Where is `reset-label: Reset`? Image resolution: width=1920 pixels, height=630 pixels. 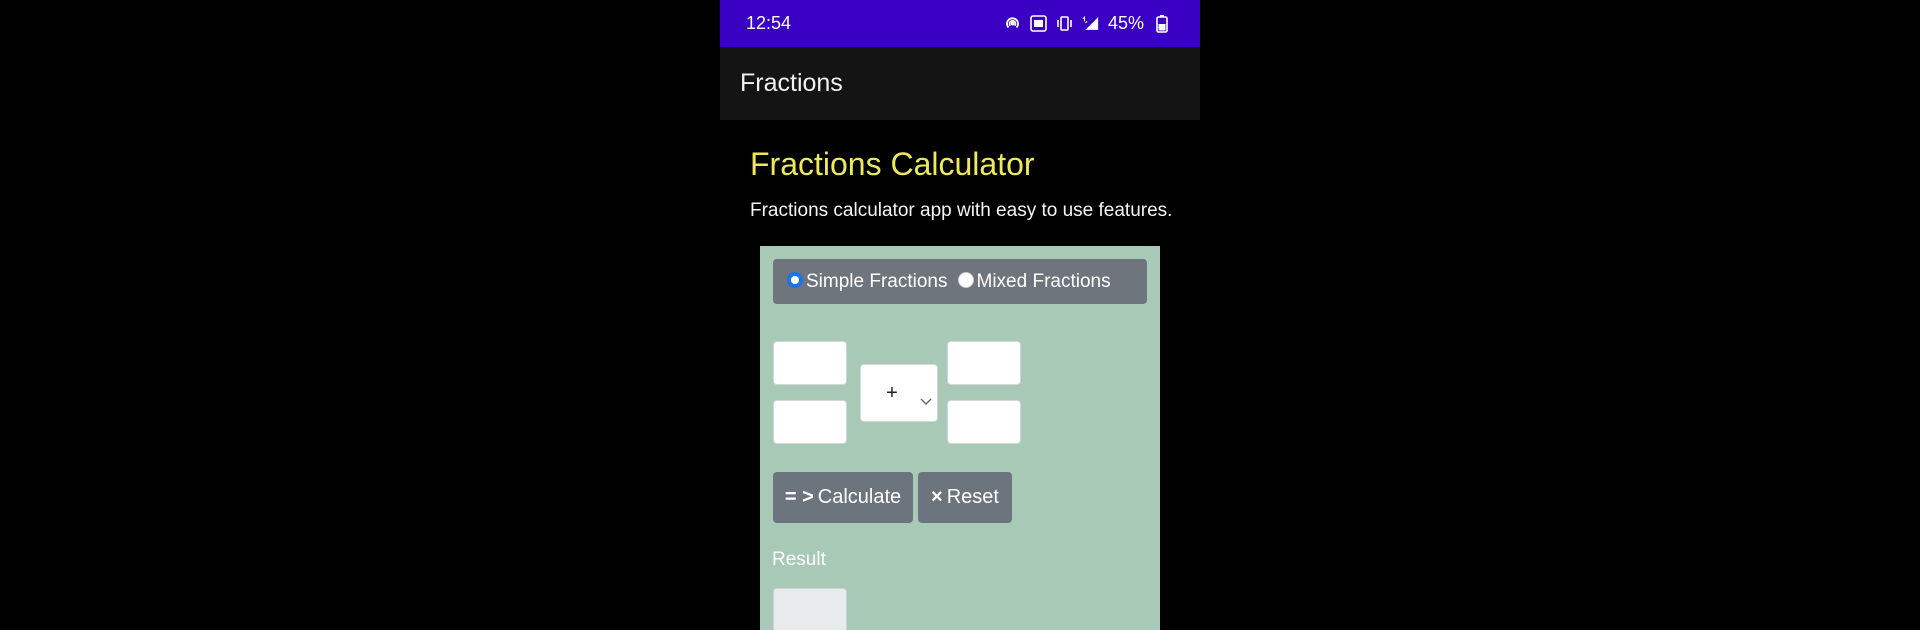 reset-label: Reset is located at coordinates (972, 497).